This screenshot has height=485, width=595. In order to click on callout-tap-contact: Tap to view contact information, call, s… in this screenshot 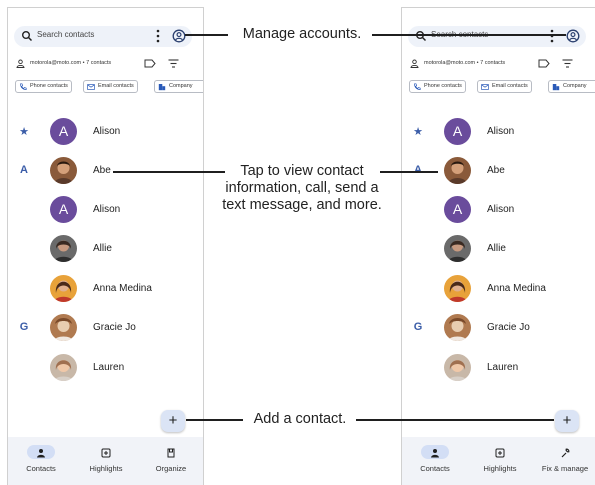, I will do `click(302, 188)`.